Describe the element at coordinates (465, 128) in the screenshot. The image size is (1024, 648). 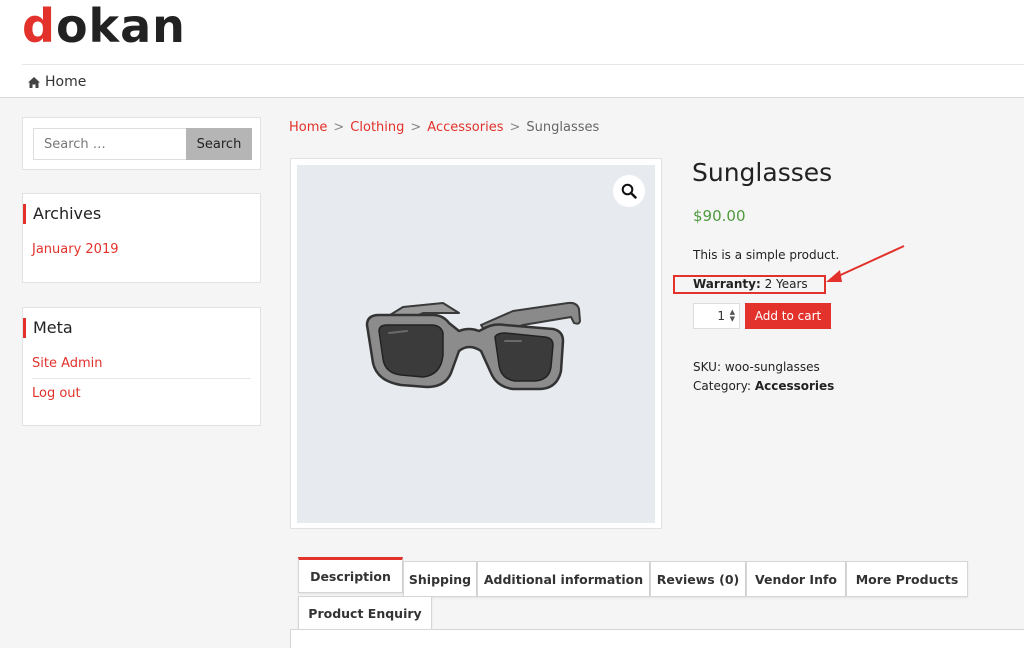
I see `breadcrumb-accessories: Accessories` at that location.